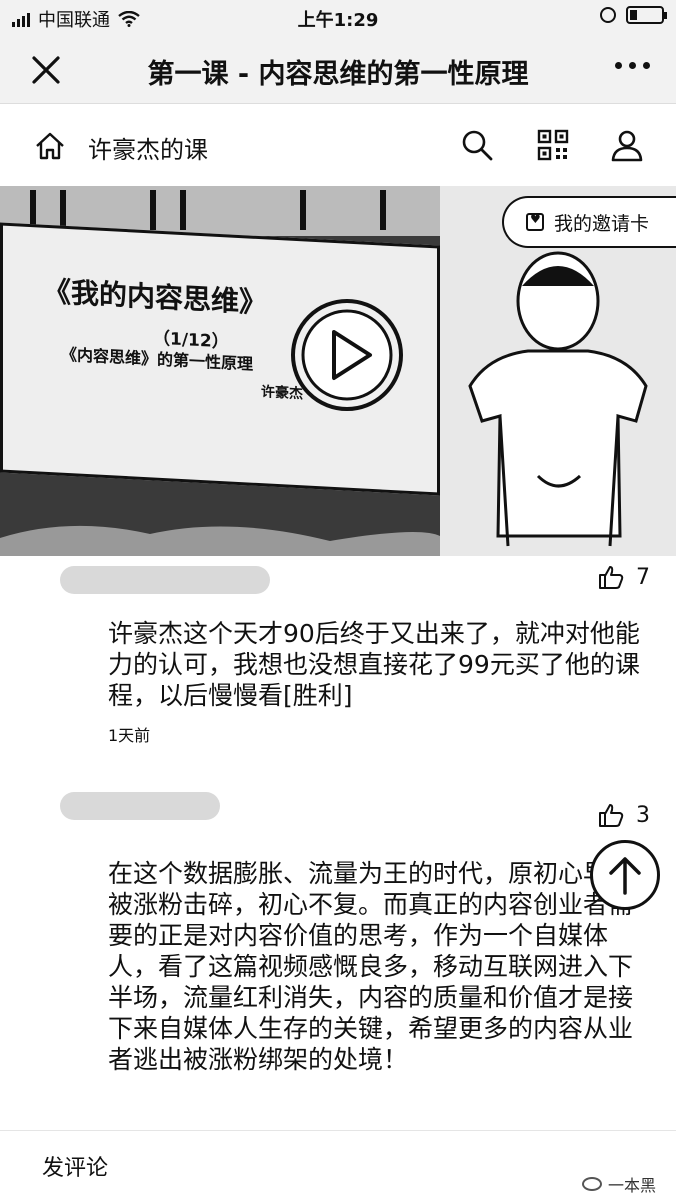 Image resolution: width=676 pixels, height=1204 pixels. What do you see at coordinates (602, 223) in the screenshot?
I see `invite-card-label: 我的邀请卡` at bounding box center [602, 223].